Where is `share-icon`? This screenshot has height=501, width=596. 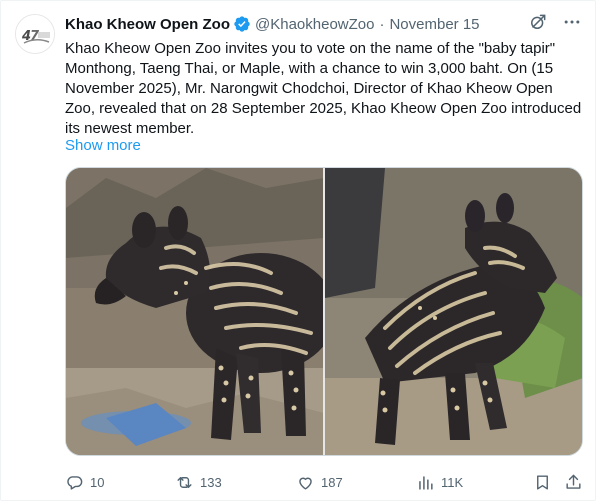
share-icon is located at coordinates (573, 481).